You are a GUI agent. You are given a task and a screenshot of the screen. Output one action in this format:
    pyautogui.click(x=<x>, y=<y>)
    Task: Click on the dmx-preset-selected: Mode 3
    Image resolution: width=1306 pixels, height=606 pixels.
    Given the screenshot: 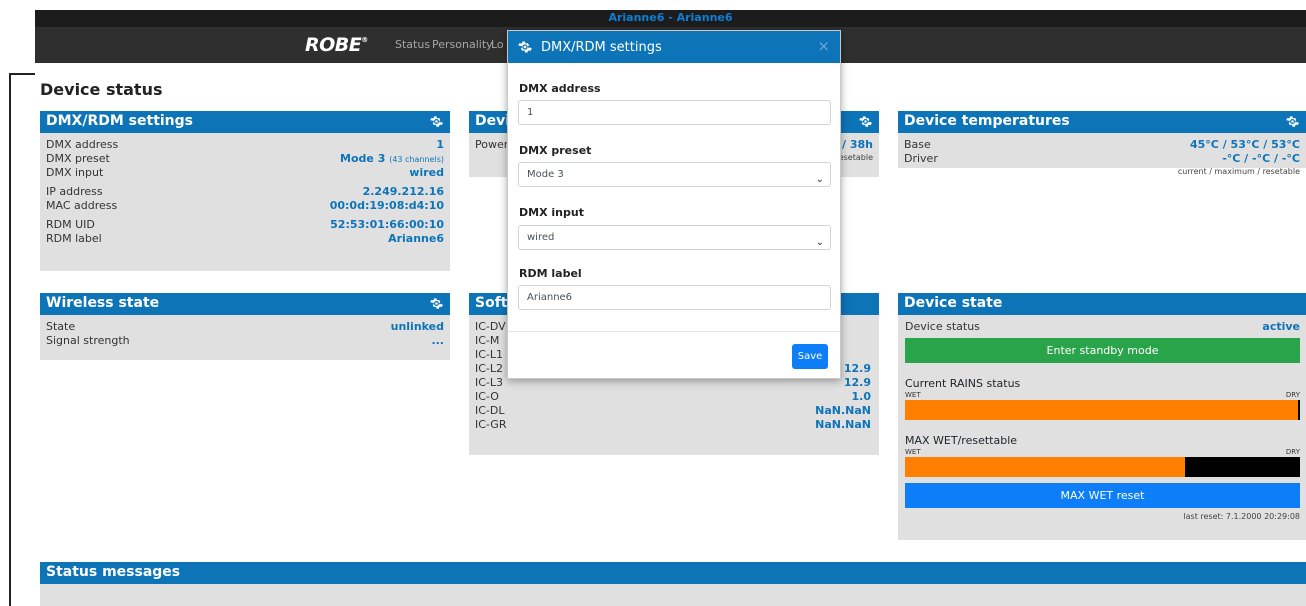 What is the action you would take?
    pyautogui.click(x=545, y=174)
    